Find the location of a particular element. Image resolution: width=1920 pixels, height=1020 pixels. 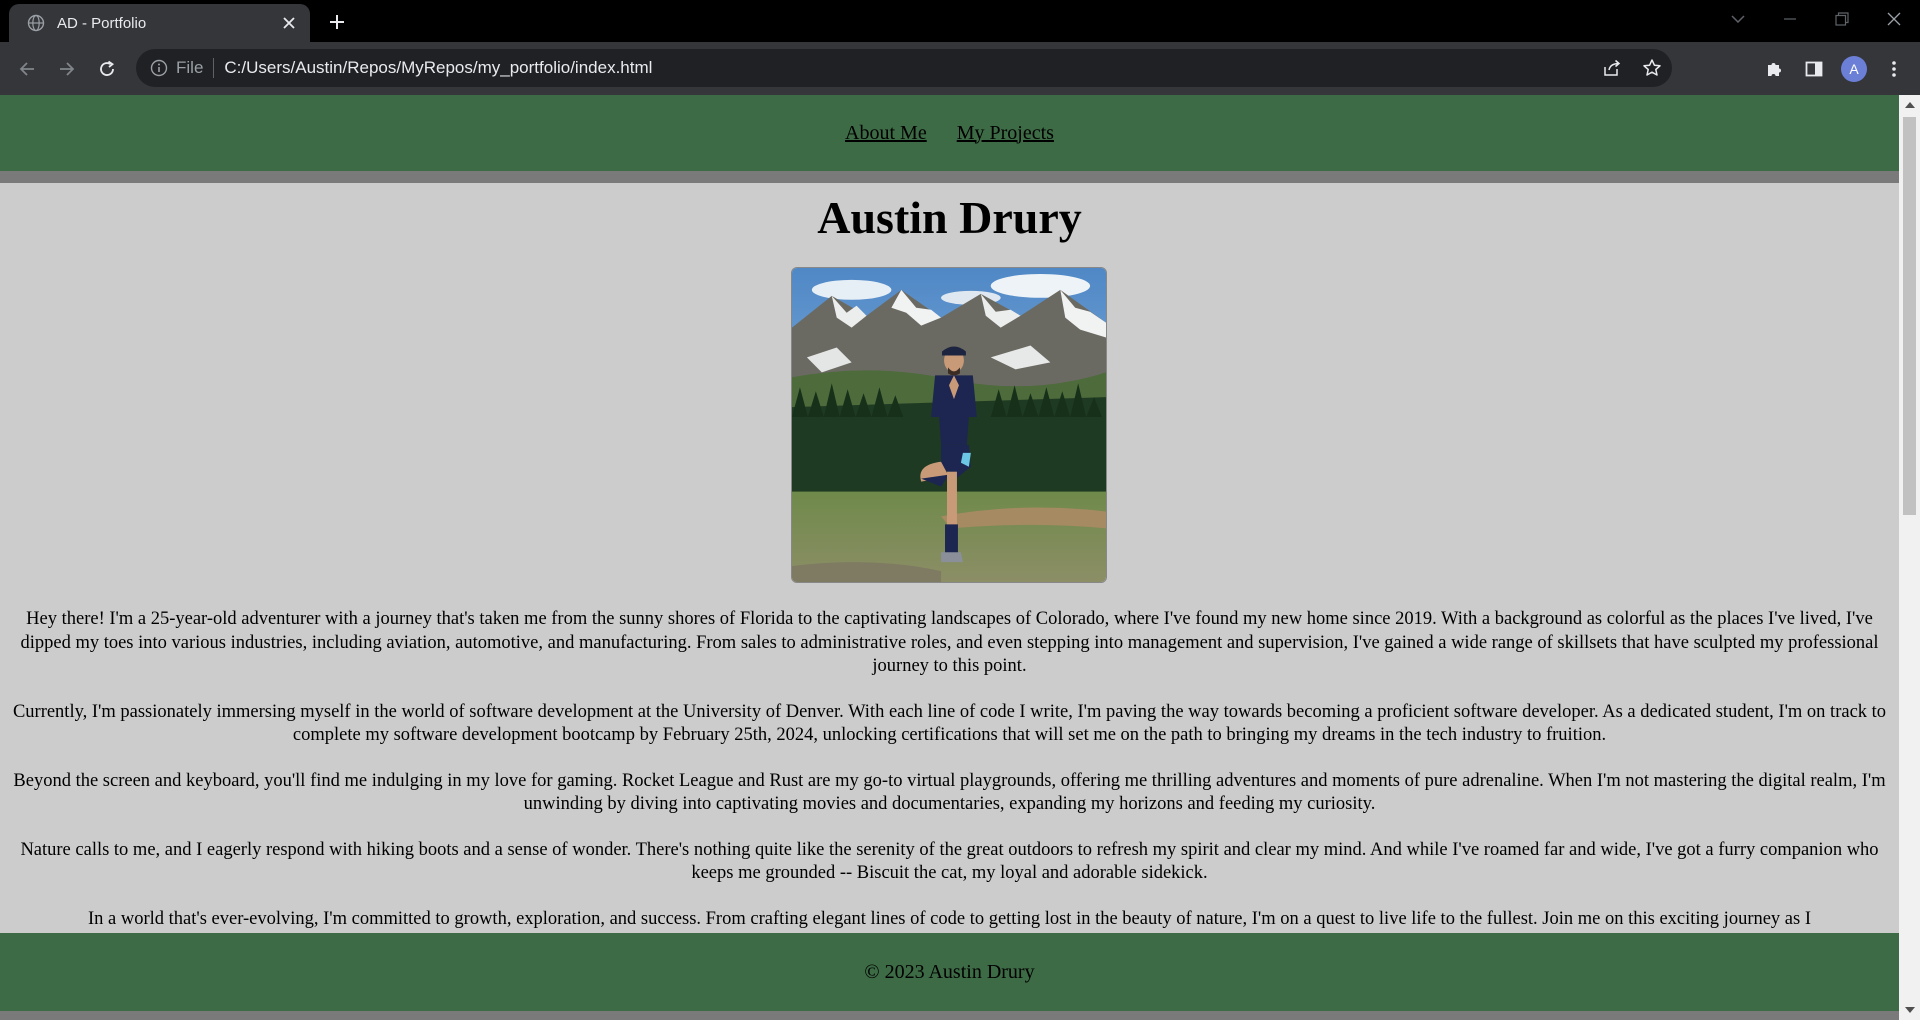

restore-icon is located at coordinates (1842, 19).